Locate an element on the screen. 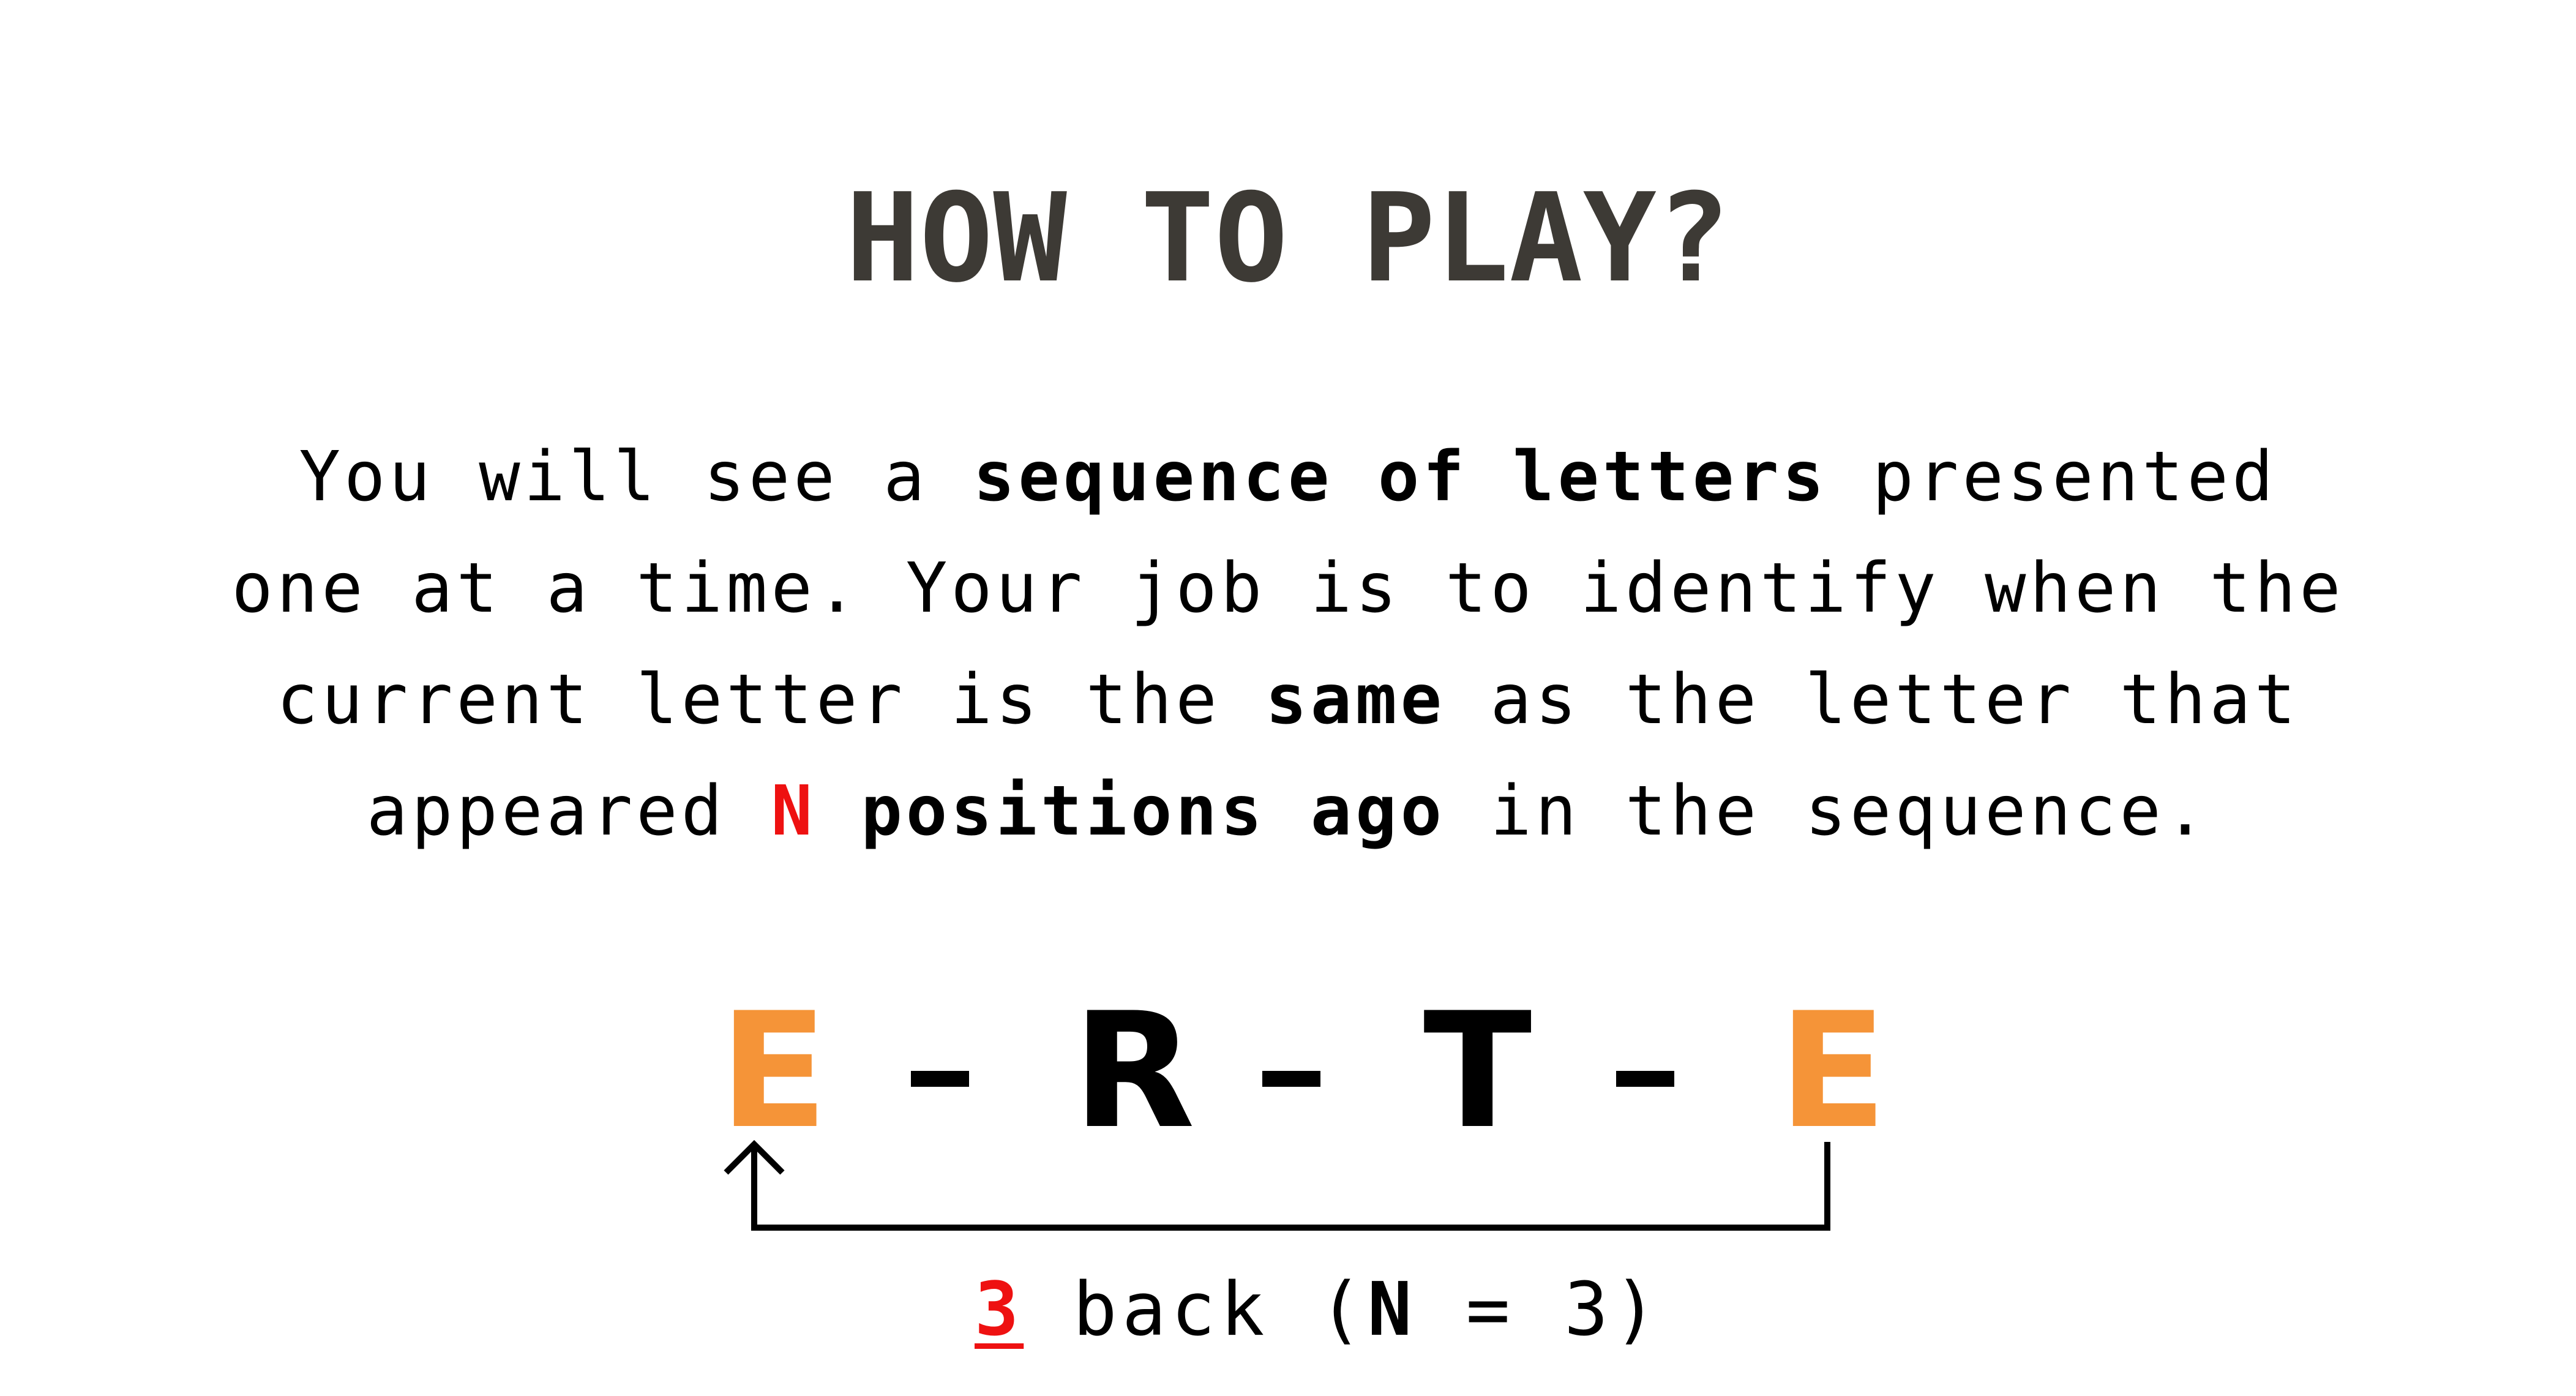  back-count: 3 is located at coordinates (1000, 1310).